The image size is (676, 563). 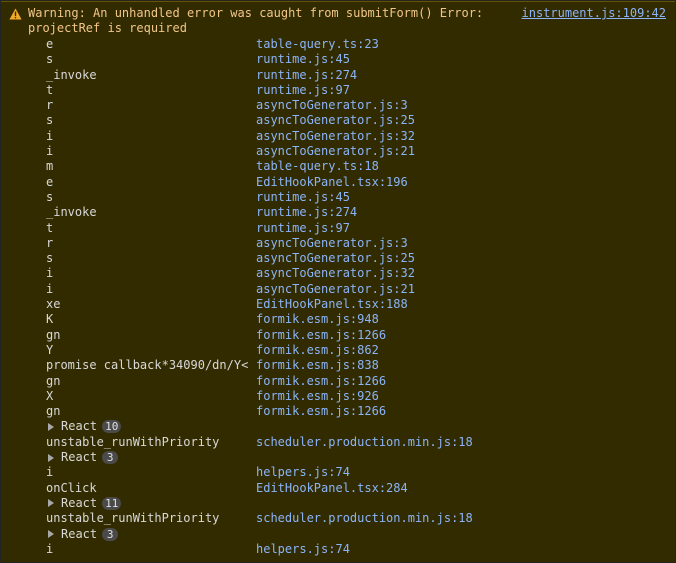 I want to click on stack-frame-row: e table-query.ts:23, so click(x=338, y=44).